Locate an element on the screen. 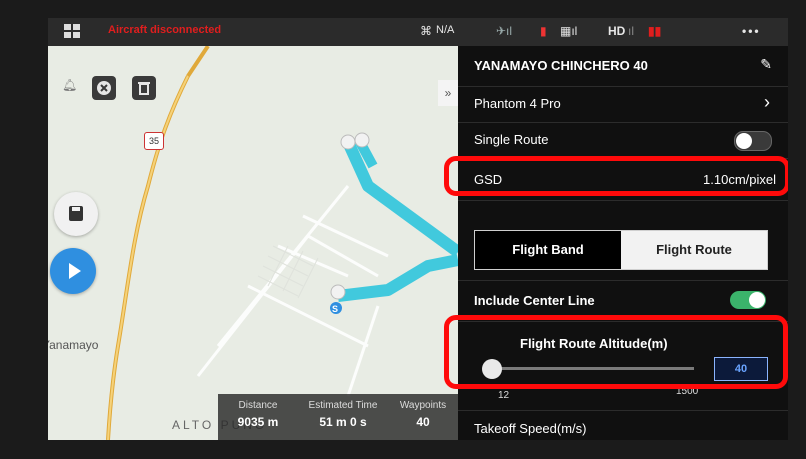  time-stat: Estimated Time 51 m 0 s is located at coordinates (343, 414).